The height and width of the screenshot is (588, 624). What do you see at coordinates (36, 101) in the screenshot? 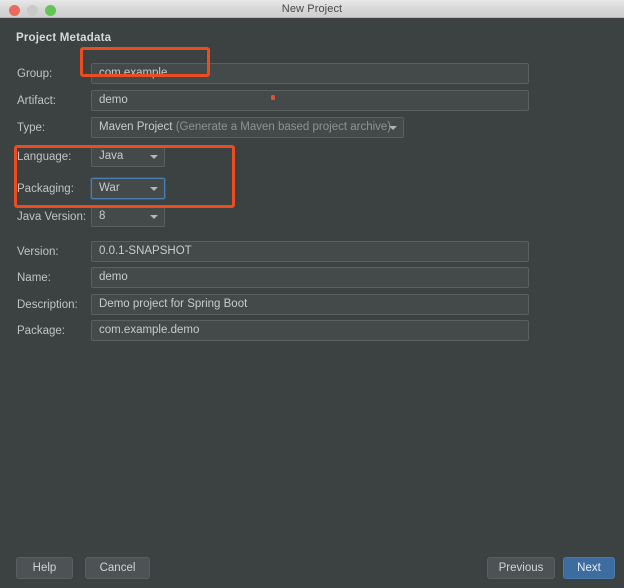
I see `label-artifact: Artifact:` at bounding box center [36, 101].